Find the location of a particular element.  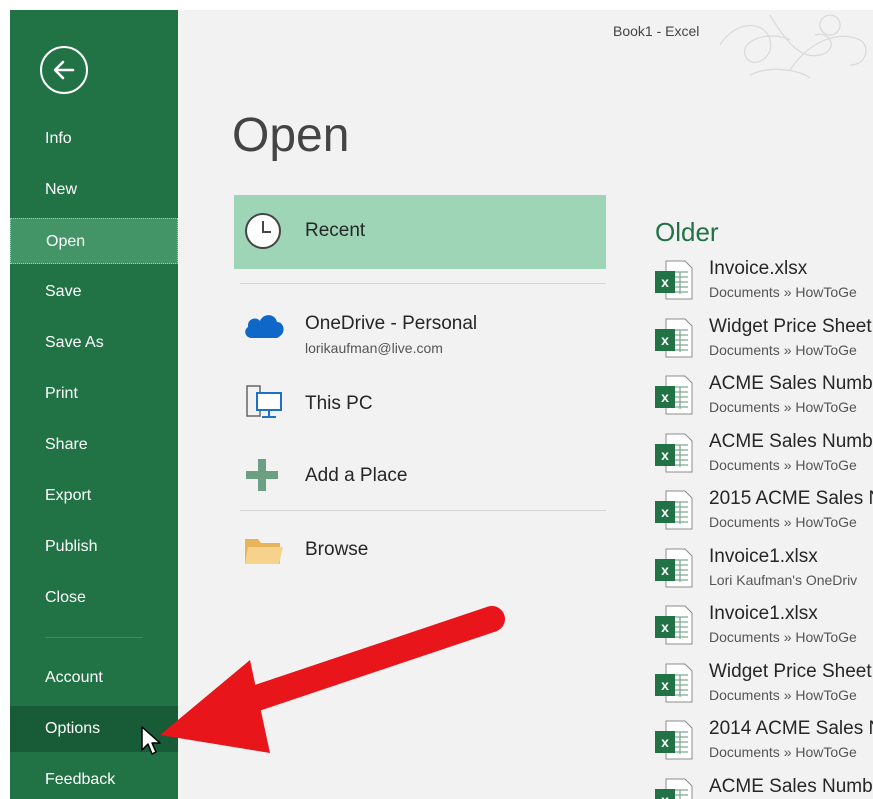

recent-file-name: 2014 ACME Sales N is located at coordinates (791, 728).